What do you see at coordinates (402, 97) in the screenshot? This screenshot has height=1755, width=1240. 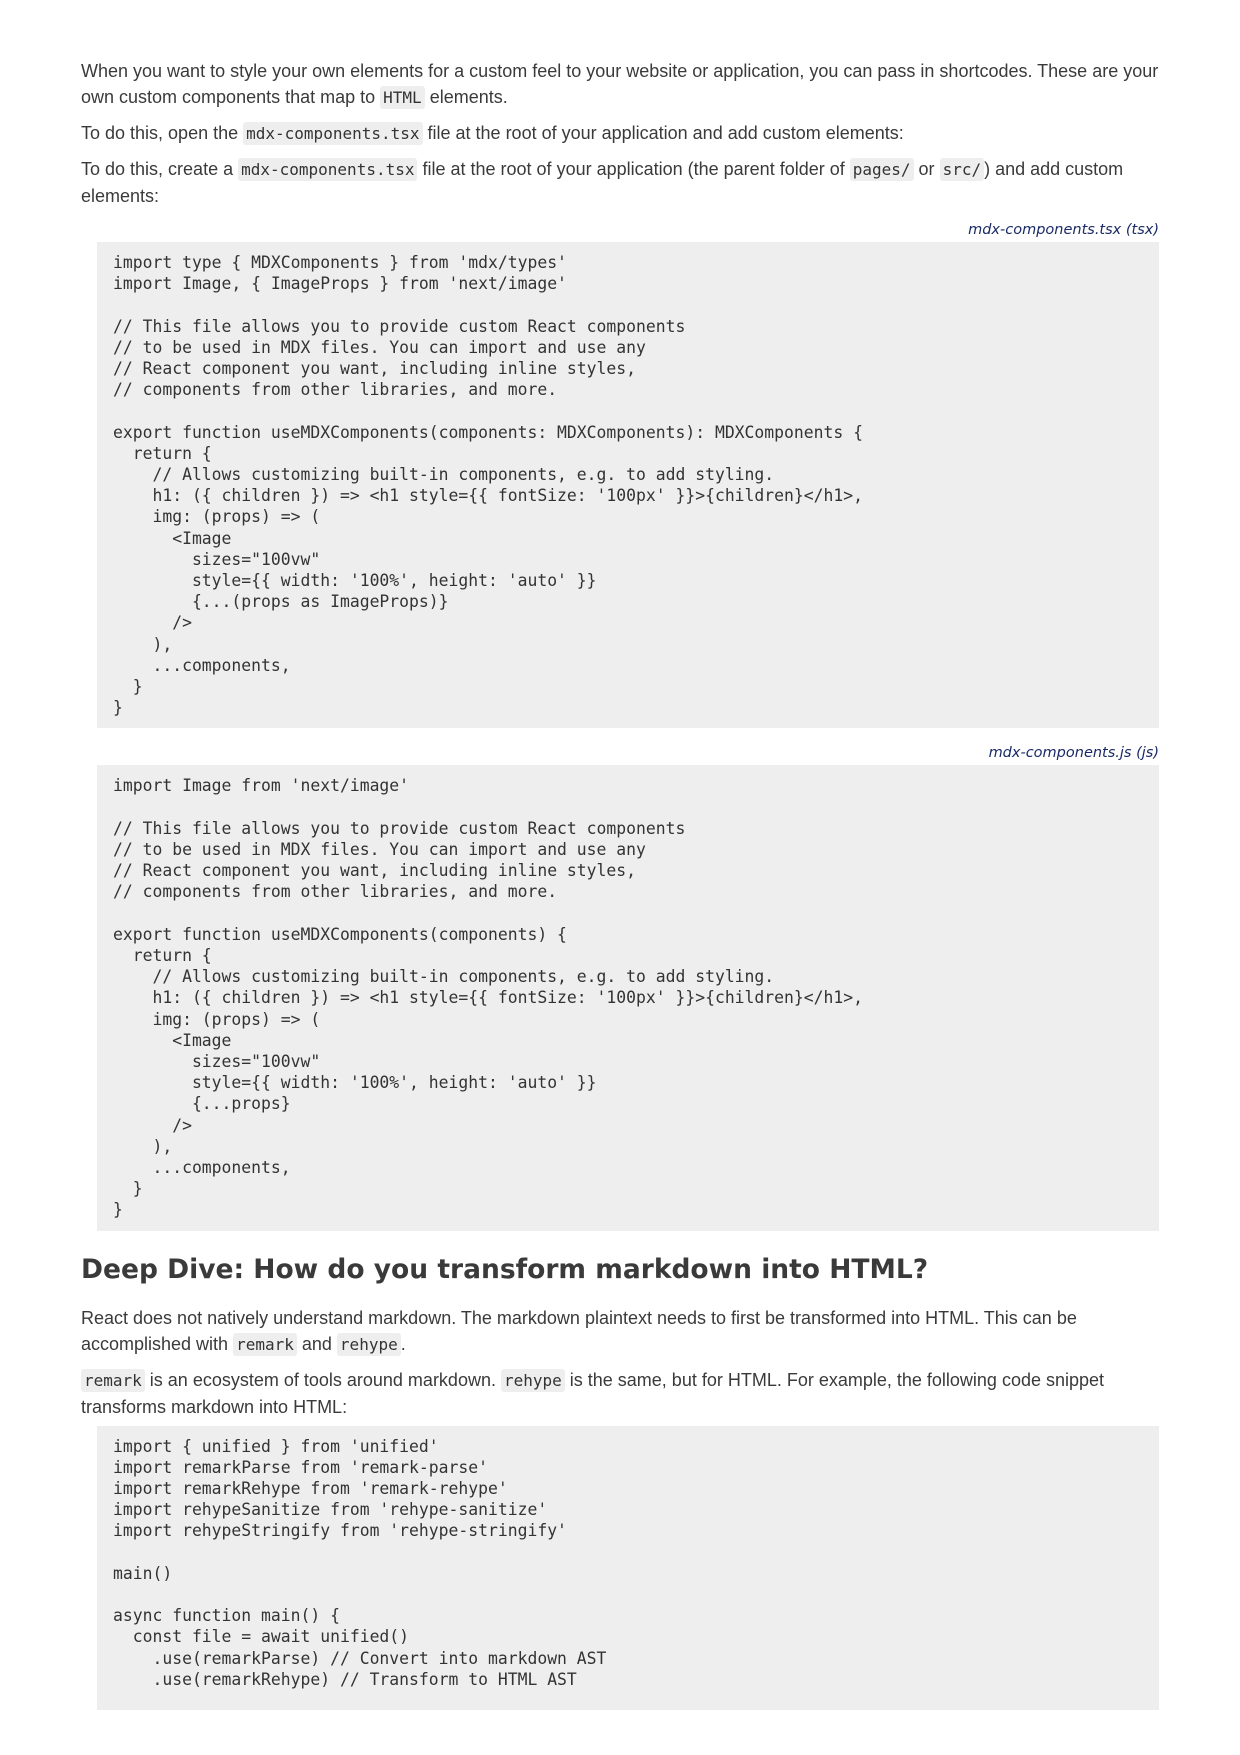 I see `inline-code-html: HTML` at bounding box center [402, 97].